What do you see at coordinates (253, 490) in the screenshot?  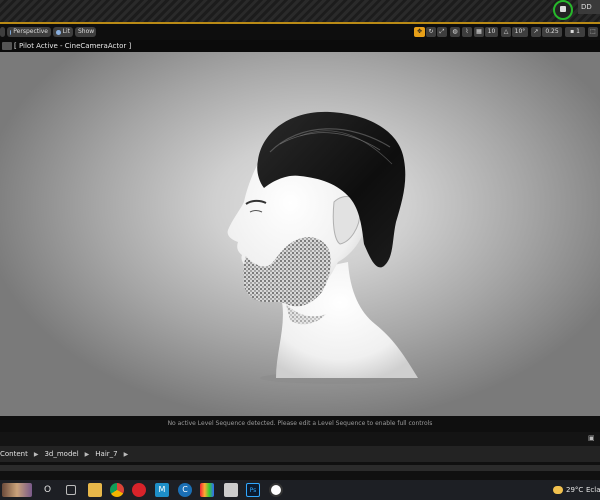 I see `photoshop-icon: Ps` at bounding box center [253, 490].